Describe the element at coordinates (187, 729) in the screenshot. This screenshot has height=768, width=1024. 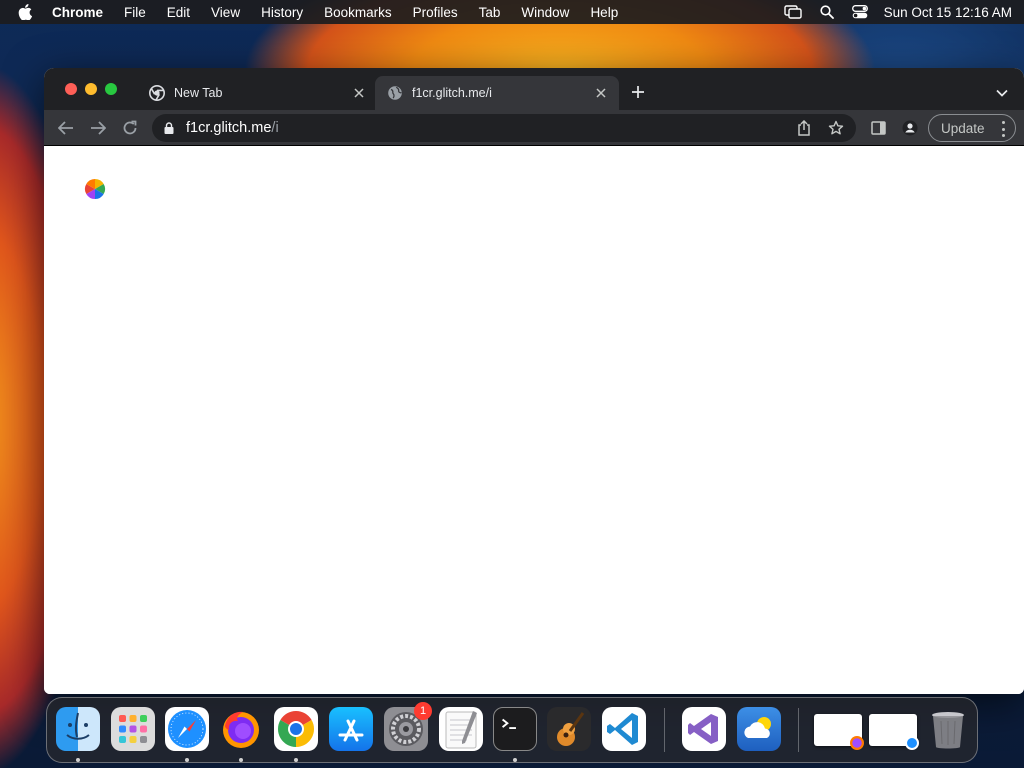
I see `safari-icon` at that location.